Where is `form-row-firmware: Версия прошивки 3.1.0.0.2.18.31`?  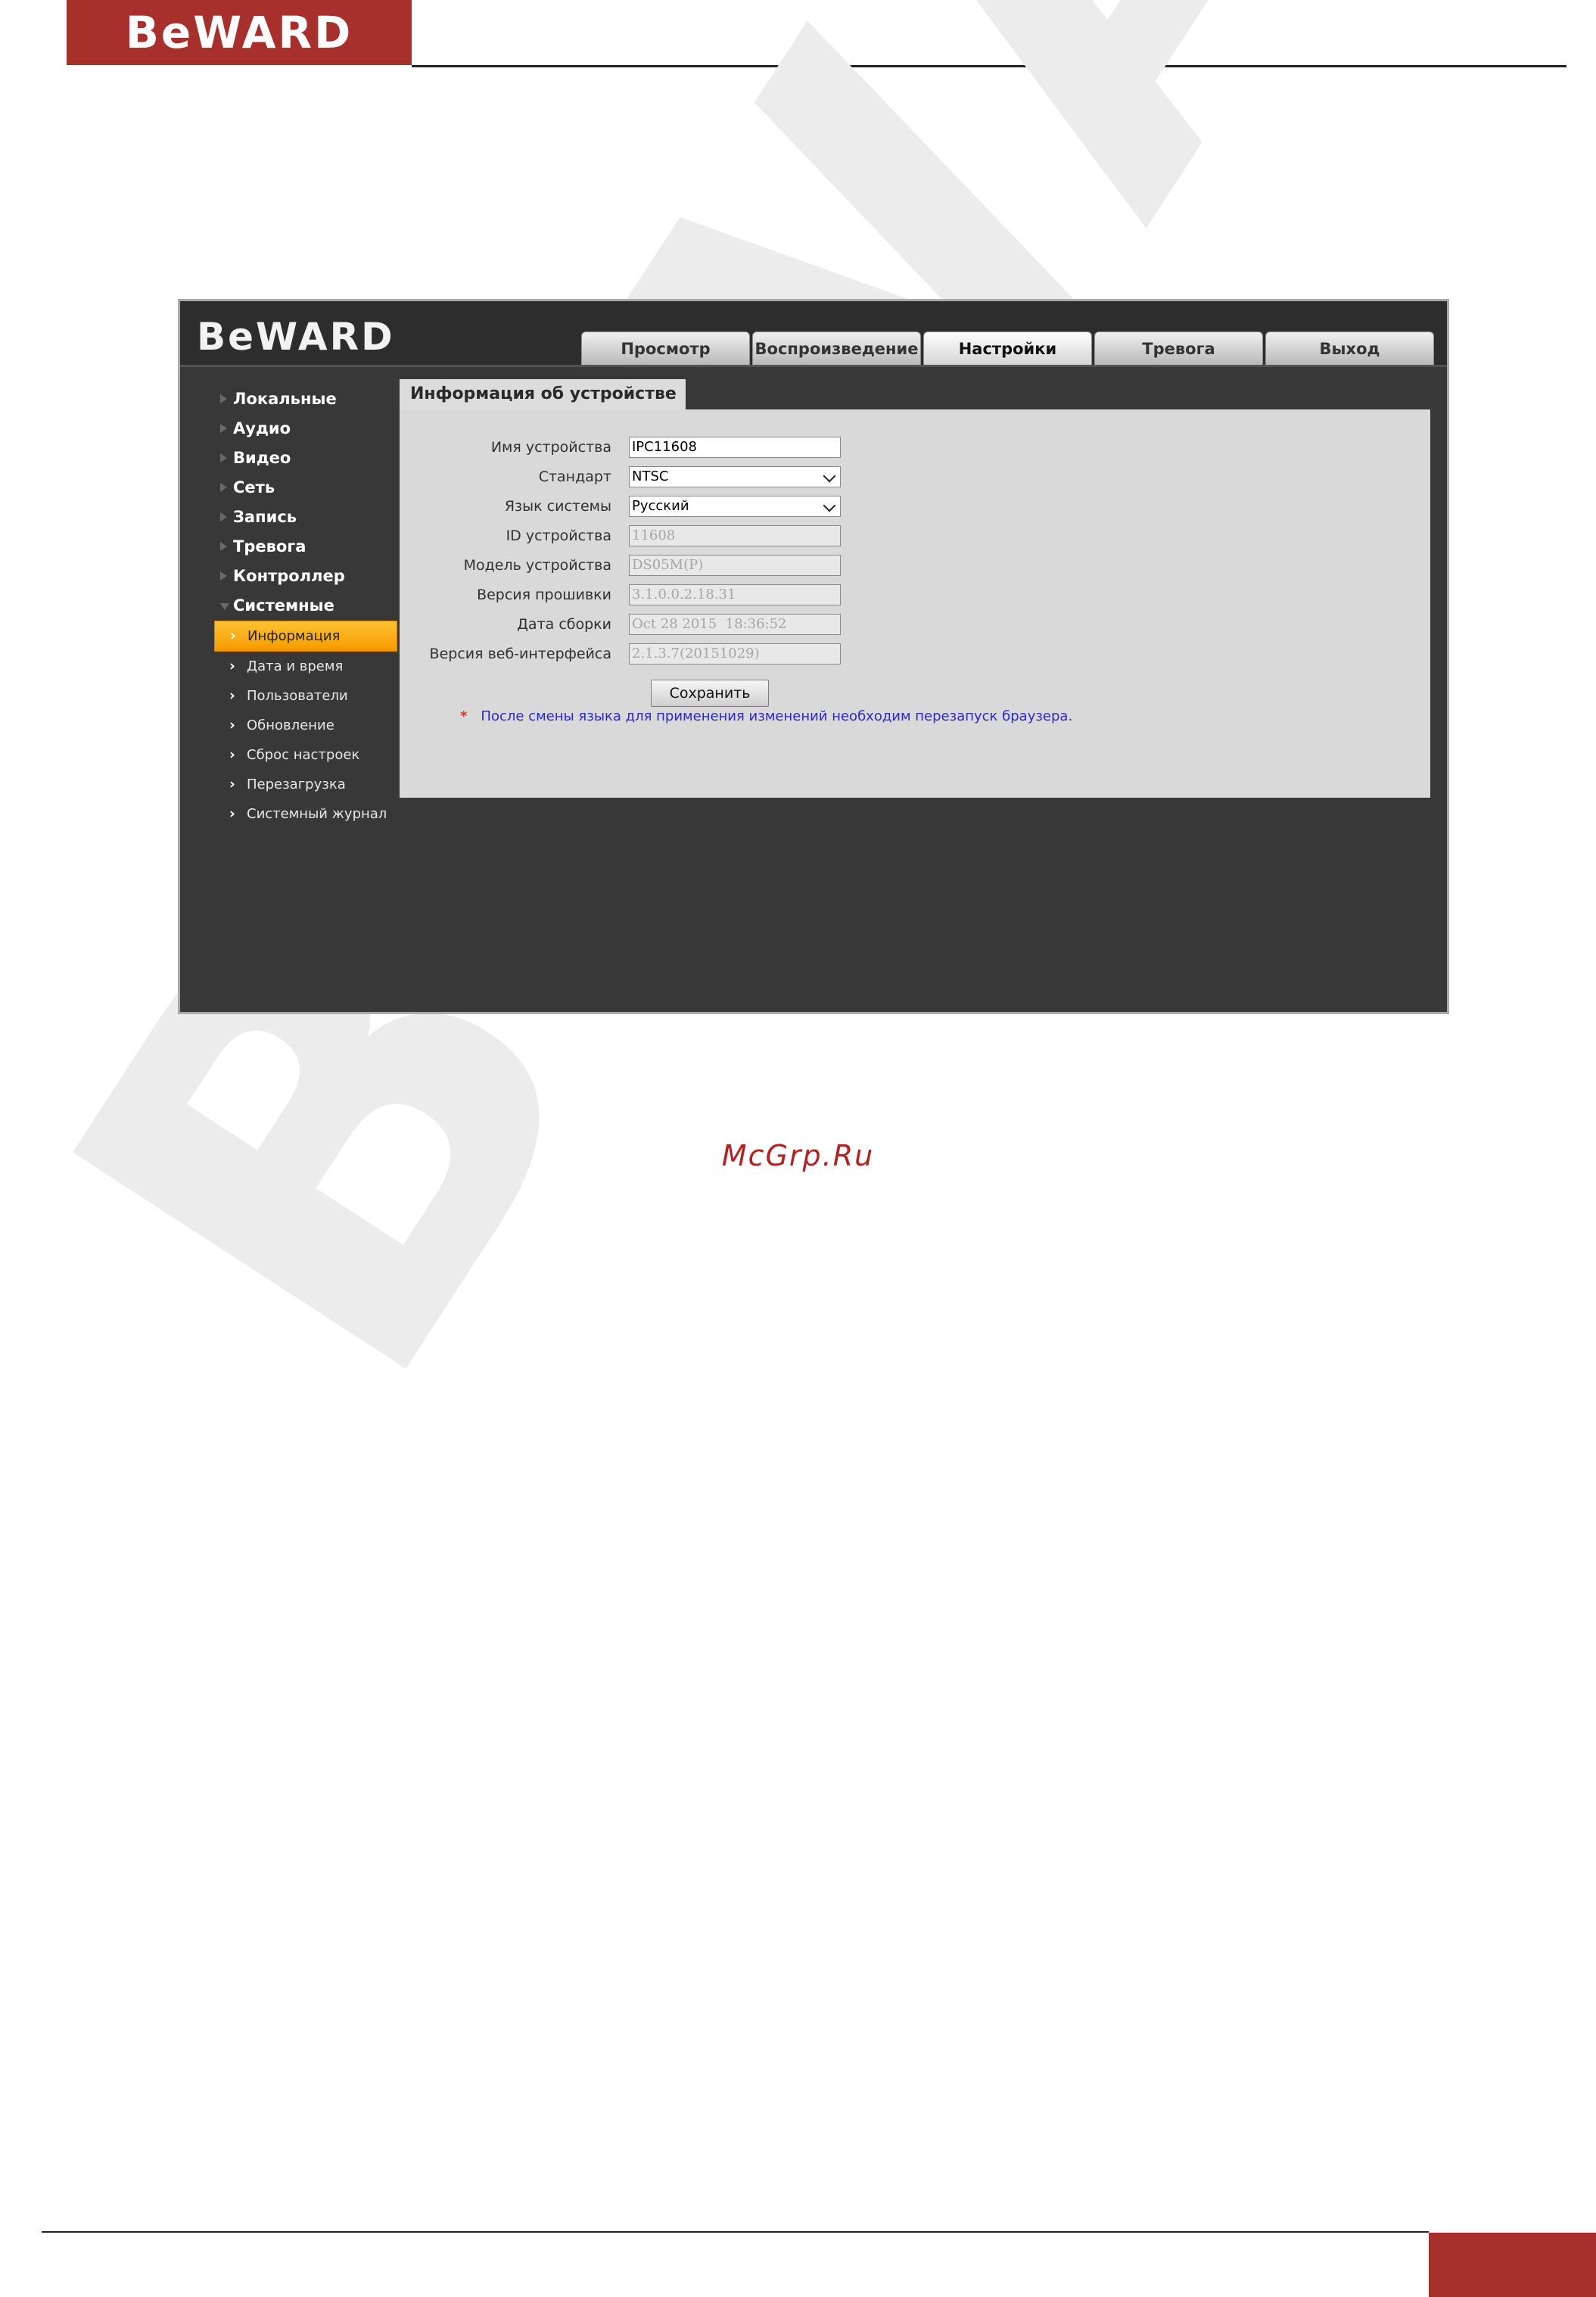
form-row-firmware: Версия прошивки 3.1.0.0.2.18.31 is located at coordinates (778, 594).